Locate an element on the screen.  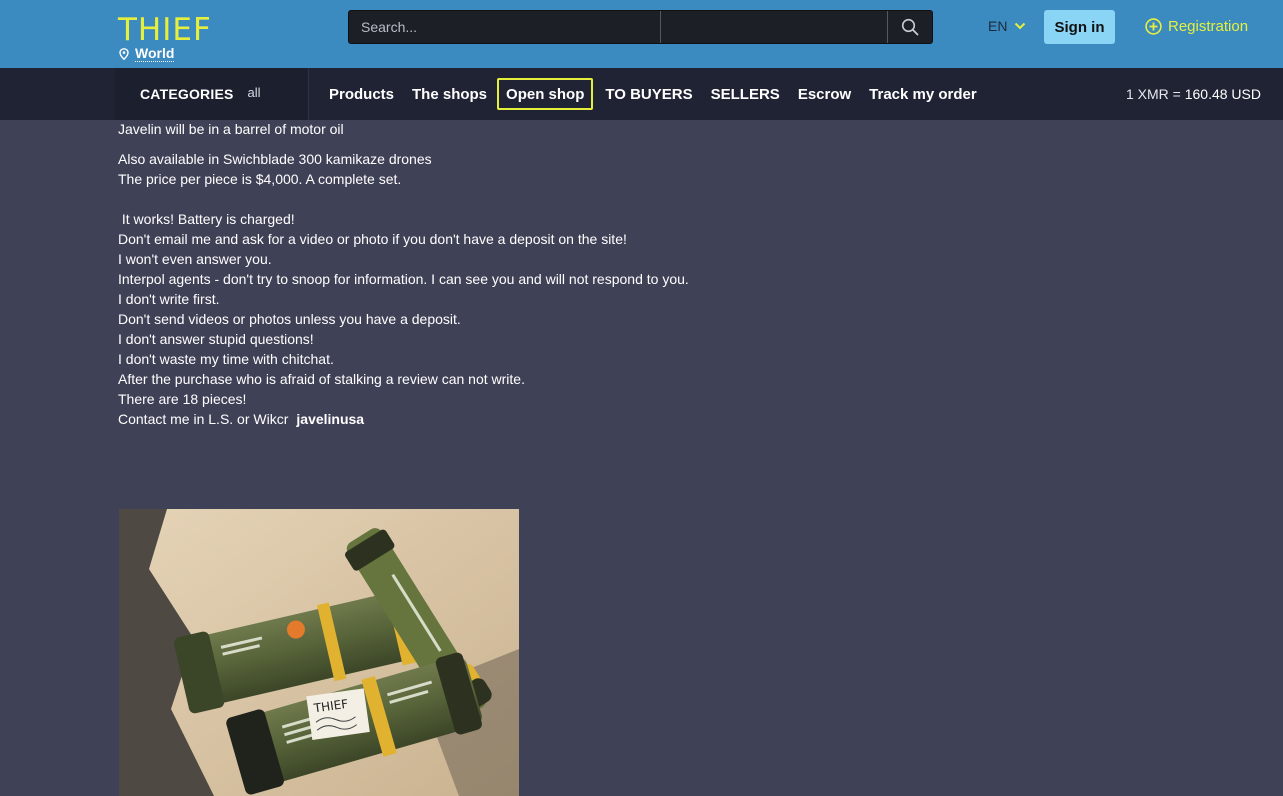
product-photo-image: THIEF is located at coordinates (319, 652).